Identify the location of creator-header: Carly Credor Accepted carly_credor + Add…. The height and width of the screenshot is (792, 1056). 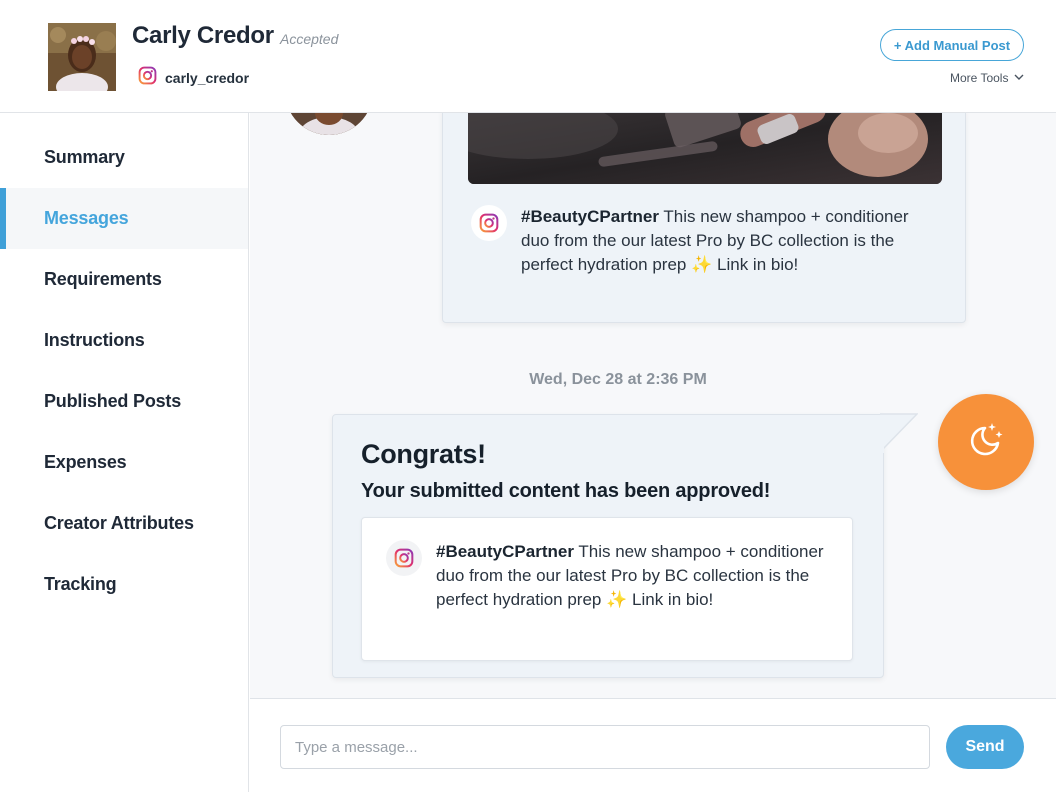
(528, 56).